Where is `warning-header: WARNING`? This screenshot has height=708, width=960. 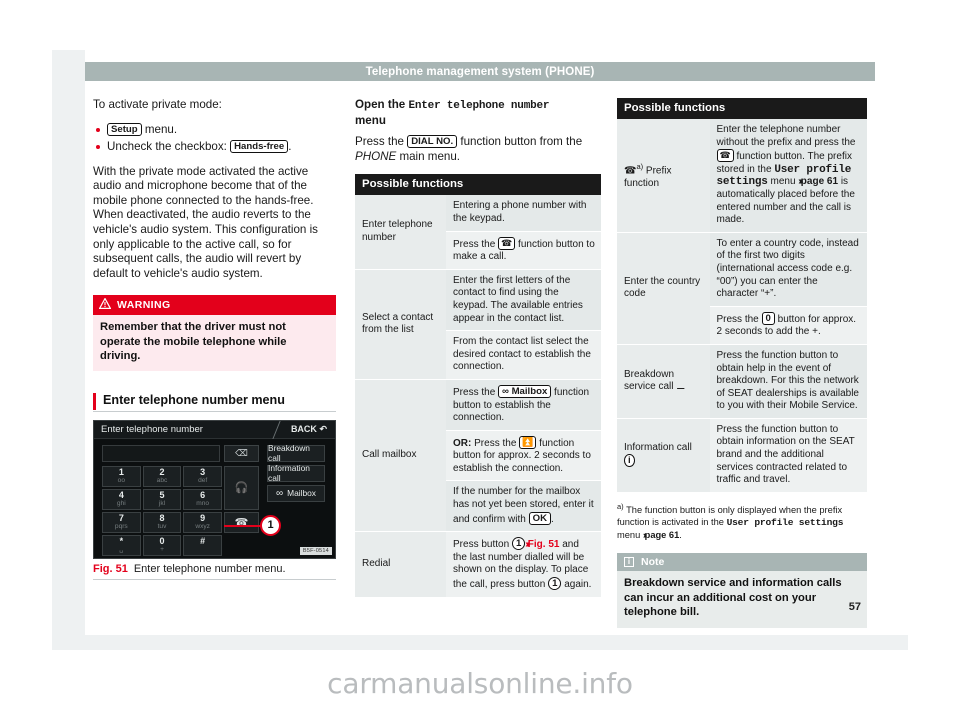
warning-header: WARNING is located at coordinates (214, 305).